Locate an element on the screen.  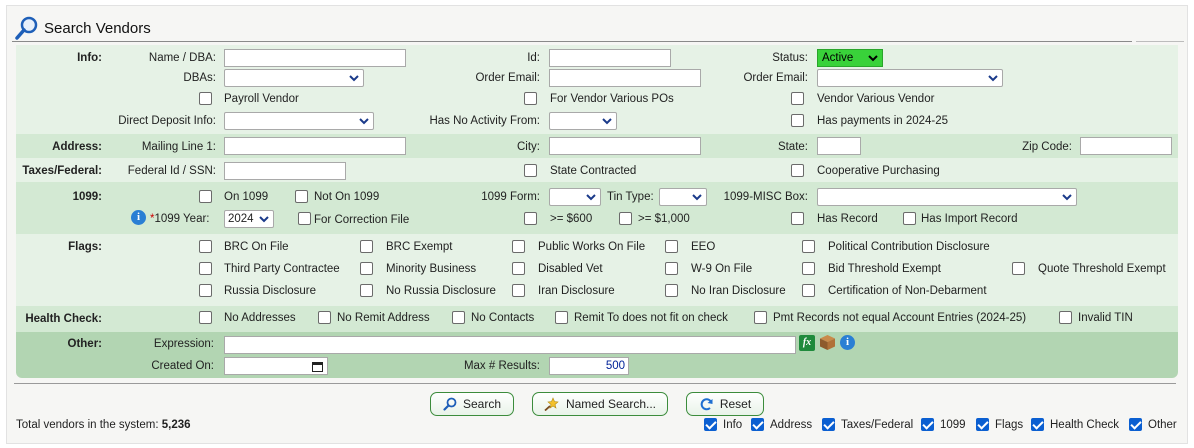
expression-input is located at coordinates (510, 345).